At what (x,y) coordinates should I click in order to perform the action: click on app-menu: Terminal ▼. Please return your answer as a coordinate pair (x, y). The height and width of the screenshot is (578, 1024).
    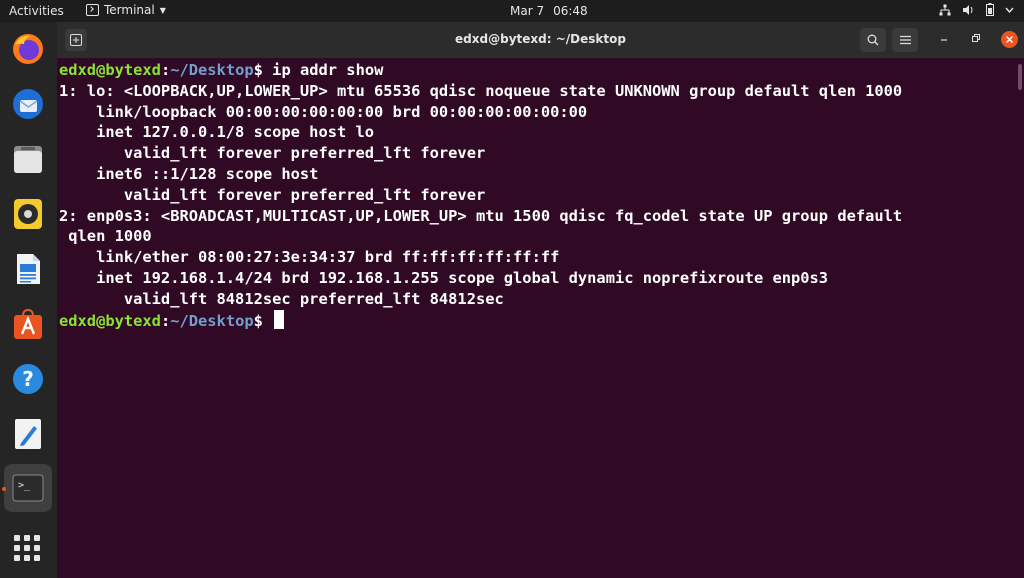
    Looking at the image, I should click on (126, 10).